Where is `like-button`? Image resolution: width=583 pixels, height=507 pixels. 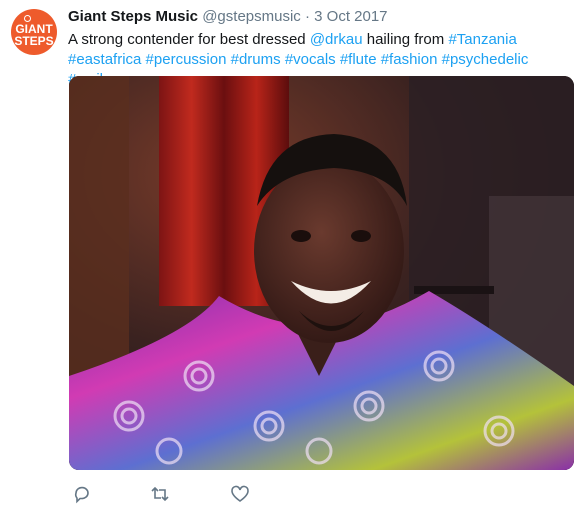 like-button is located at coordinates (240, 494).